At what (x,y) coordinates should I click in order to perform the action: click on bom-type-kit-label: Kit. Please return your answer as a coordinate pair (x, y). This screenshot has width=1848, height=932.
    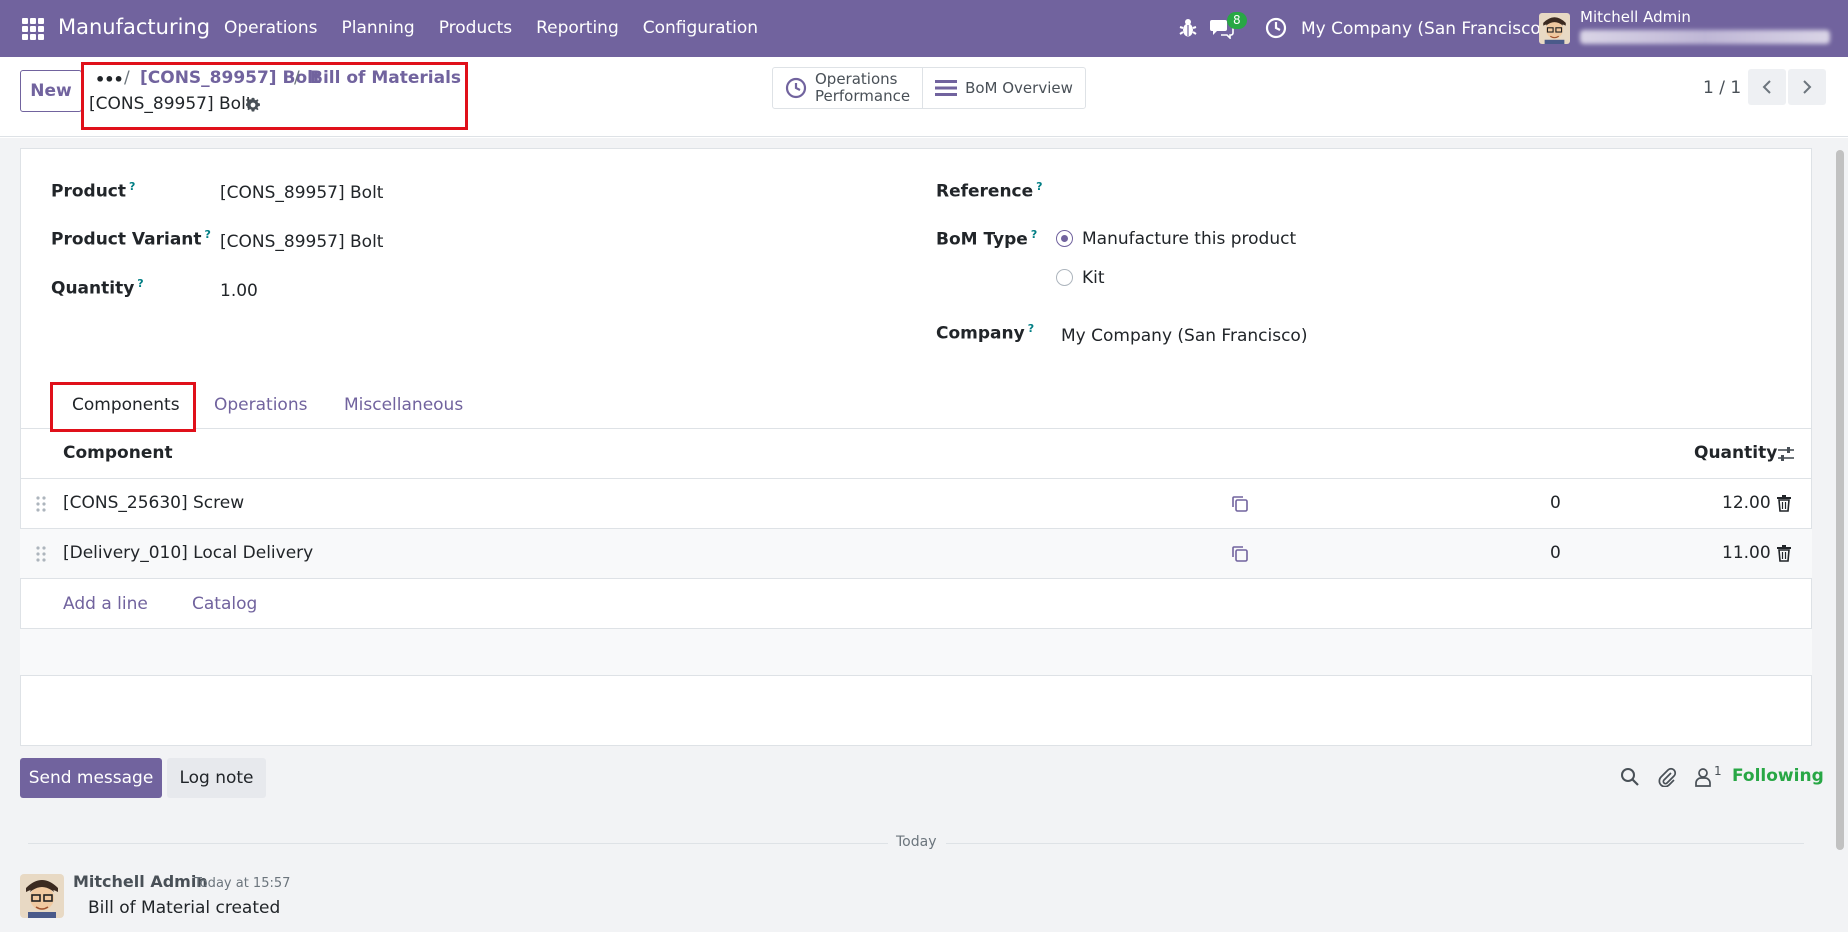
    Looking at the image, I should click on (1093, 278).